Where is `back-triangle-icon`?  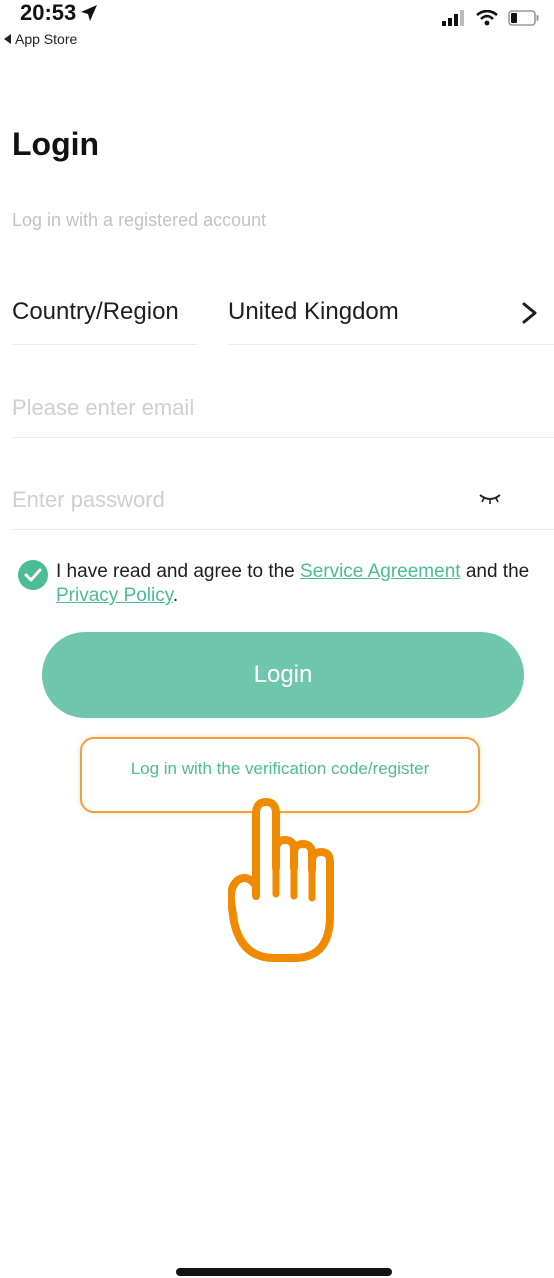 back-triangle-icon is located at coordinates (7, 39).